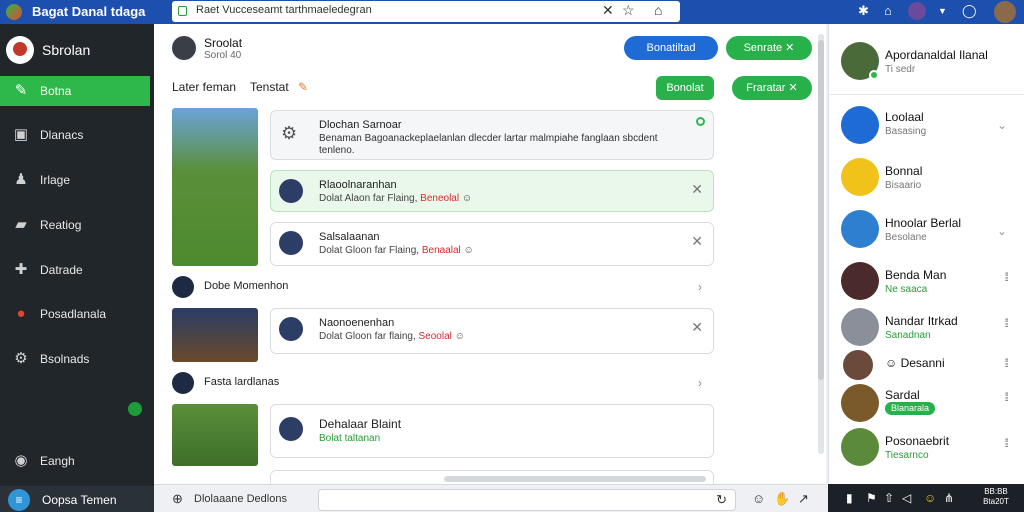 The width and height of the screenshot is (1024, 512). What do you see at coordinates (21, 313) in the screenshot?
I see `alert-icon: ●` at bounding box center [21, 313].